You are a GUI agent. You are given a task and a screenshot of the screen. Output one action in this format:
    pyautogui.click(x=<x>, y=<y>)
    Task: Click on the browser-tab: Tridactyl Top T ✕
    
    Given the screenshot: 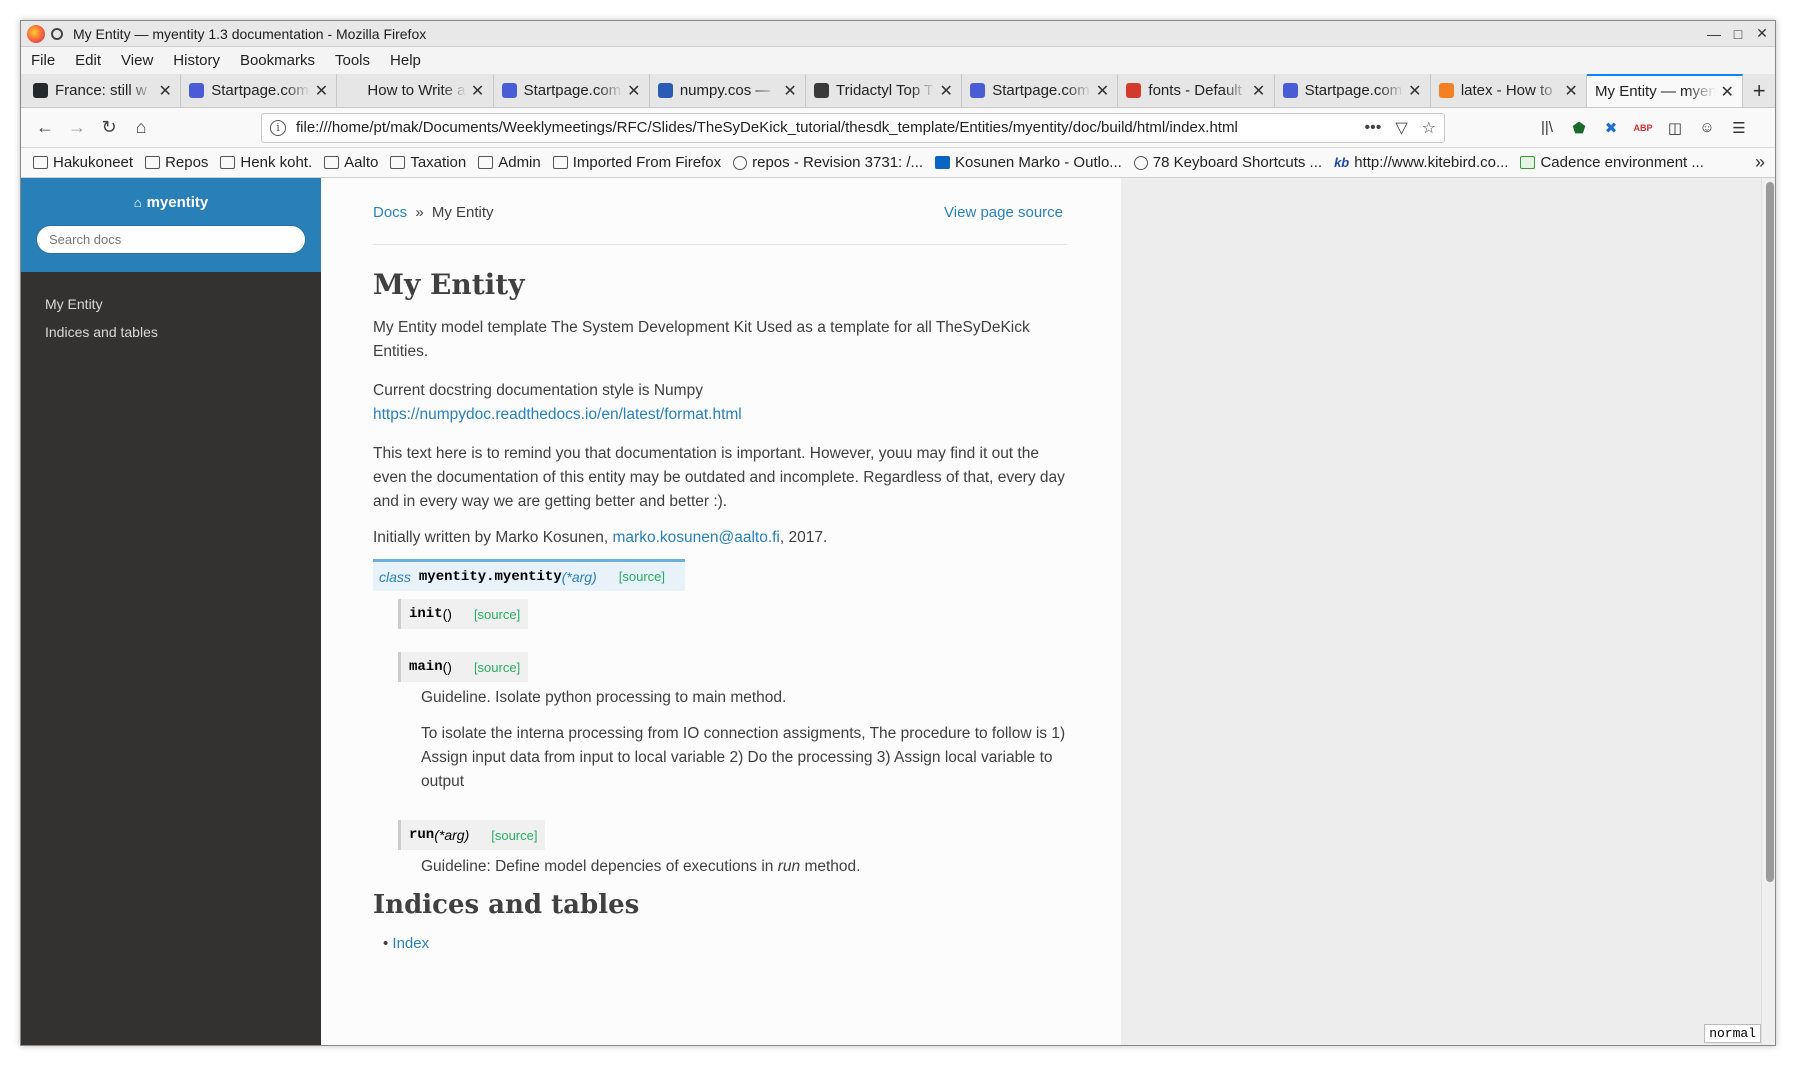 What is the action you would take?
    pyautogui.click(x=884, y=90)
    